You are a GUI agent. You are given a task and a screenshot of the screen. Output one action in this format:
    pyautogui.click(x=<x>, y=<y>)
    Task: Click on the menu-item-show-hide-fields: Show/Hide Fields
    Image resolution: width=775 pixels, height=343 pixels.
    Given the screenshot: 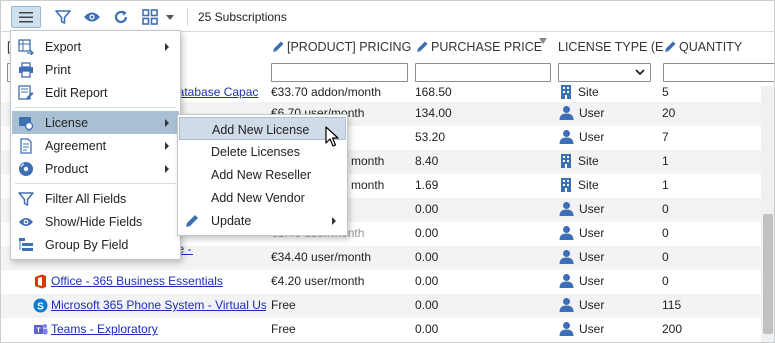 What is the action you would take?
    pyautogui.click(x=95, y=221)
    